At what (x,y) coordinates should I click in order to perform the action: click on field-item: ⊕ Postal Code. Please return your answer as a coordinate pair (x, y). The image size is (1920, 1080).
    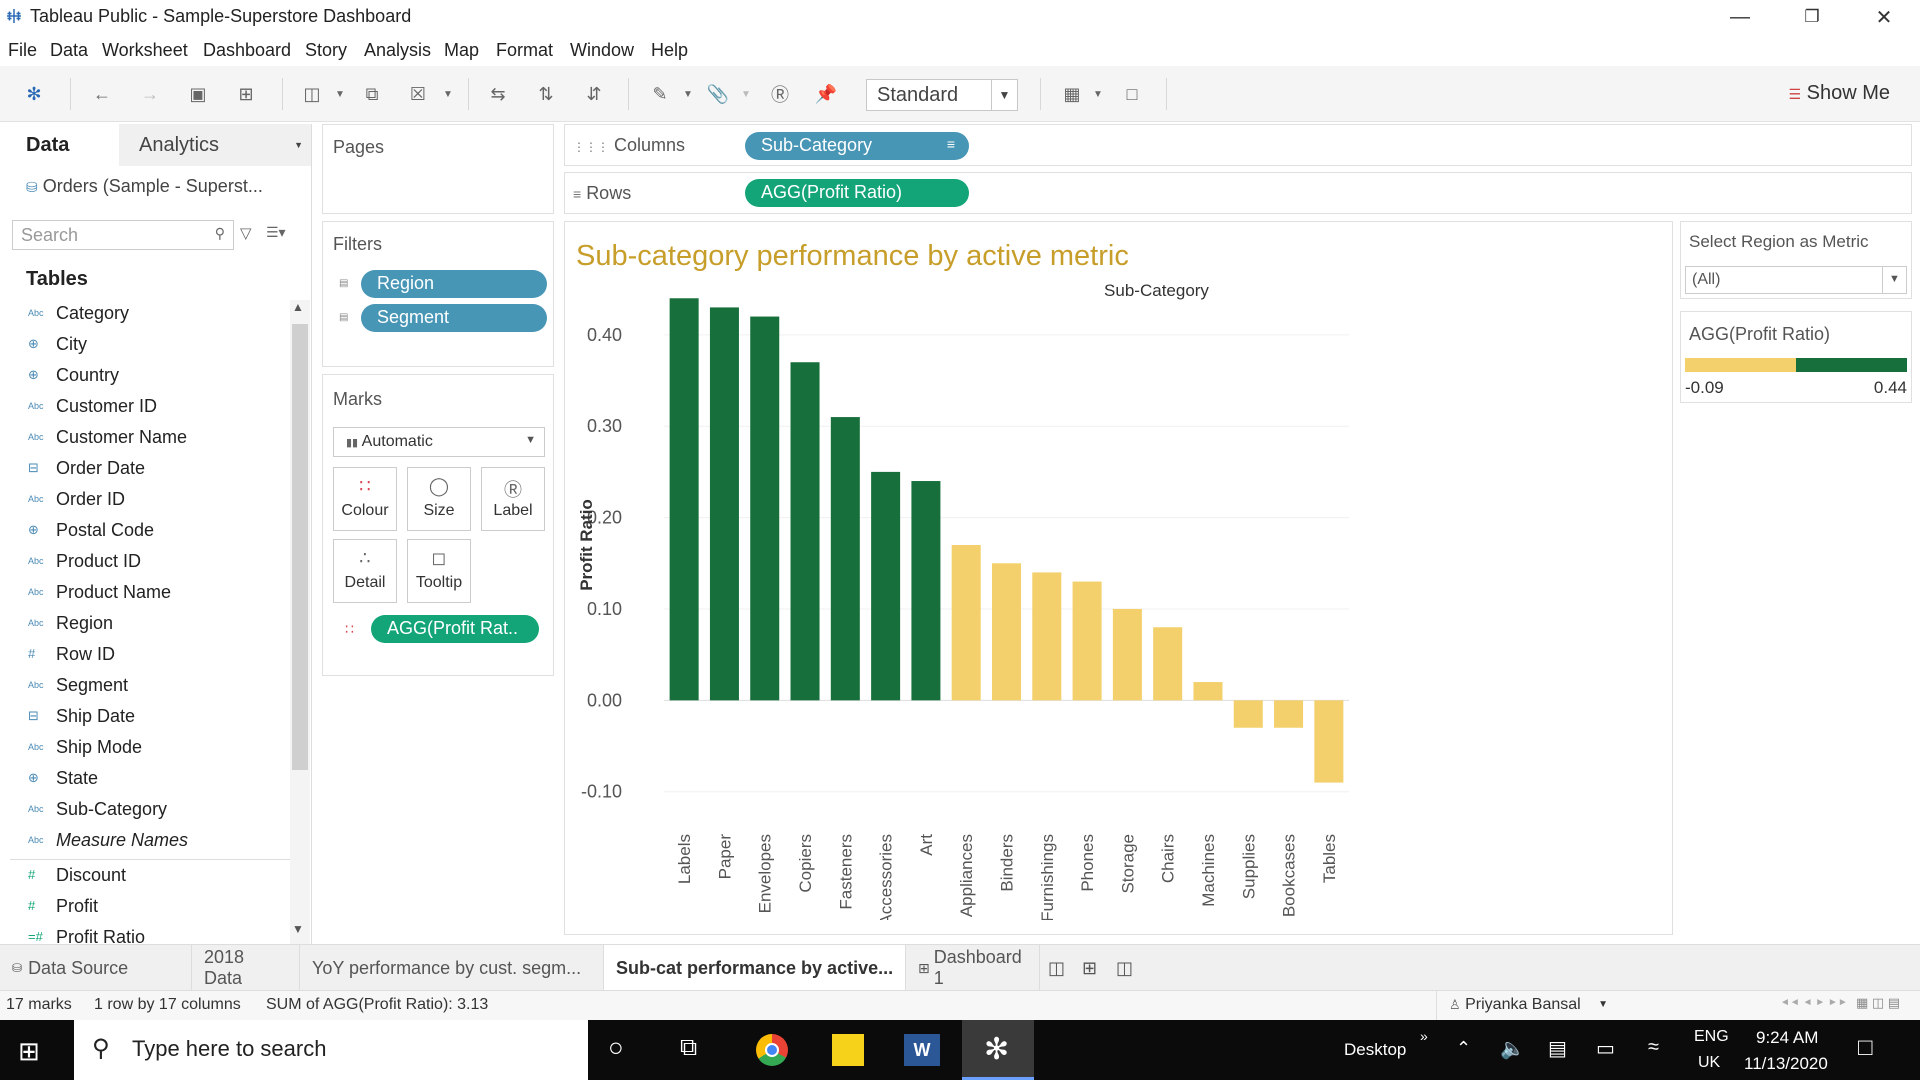
    Looking at the image, I should click on (145, 532).